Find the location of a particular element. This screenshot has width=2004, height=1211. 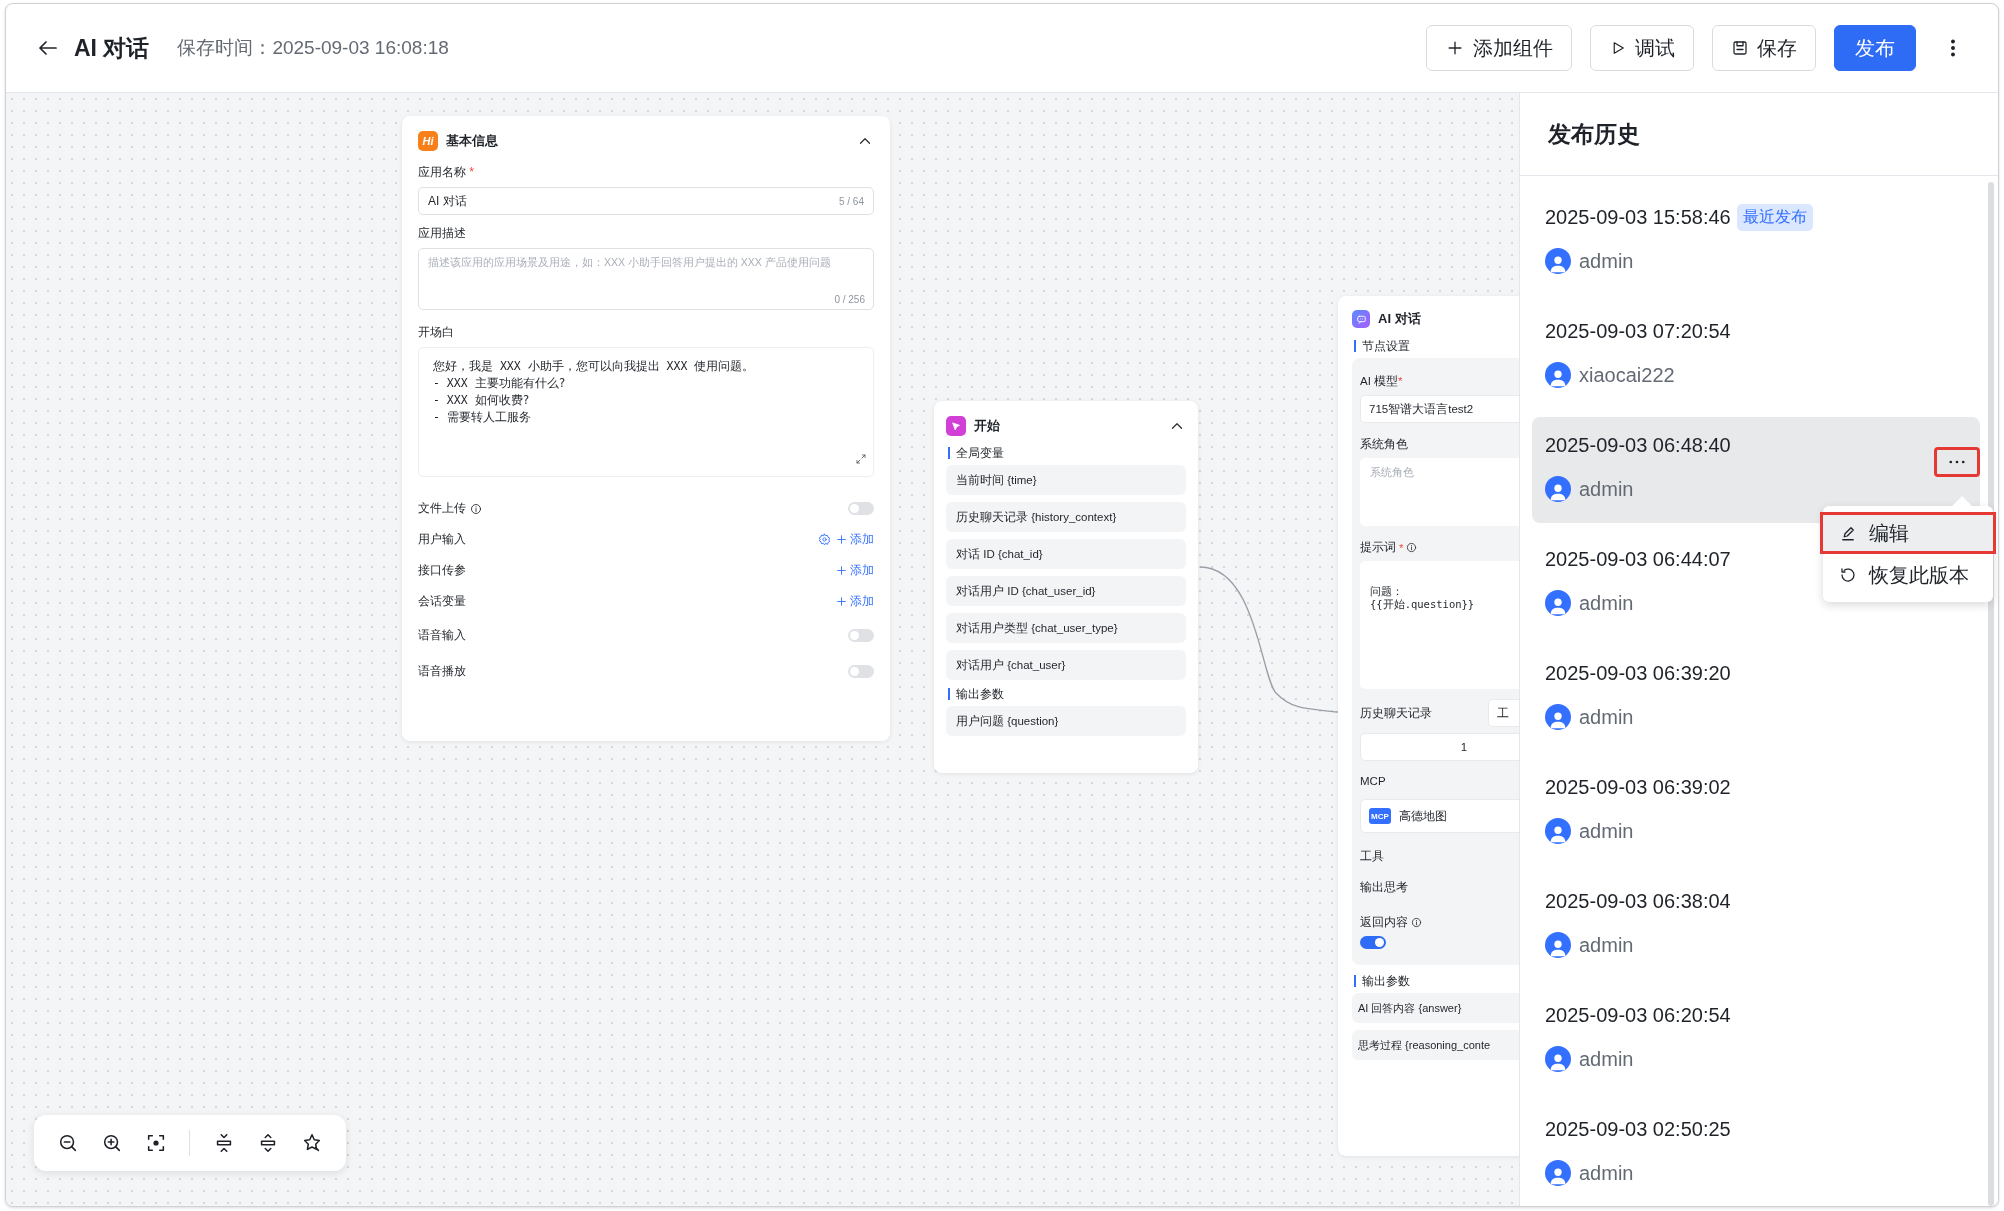

section-title: 全局变量 is located at coordinates (1067, 453).